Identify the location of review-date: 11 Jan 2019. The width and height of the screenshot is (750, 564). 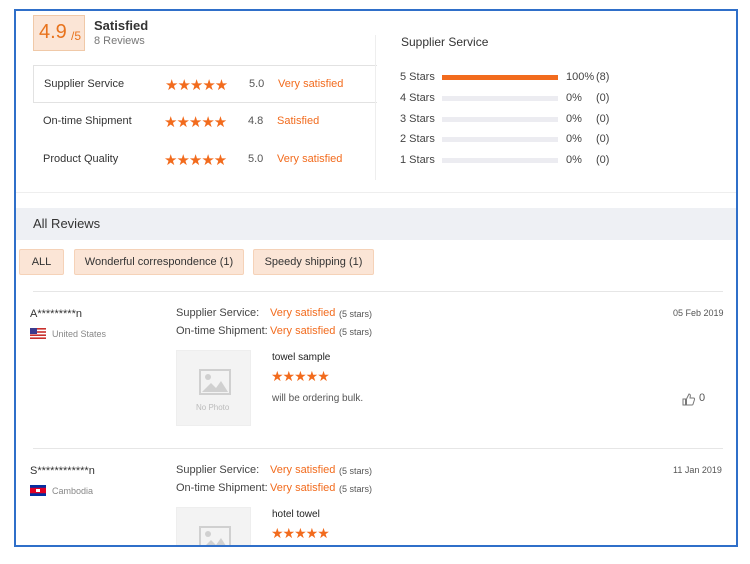
(697, 470).